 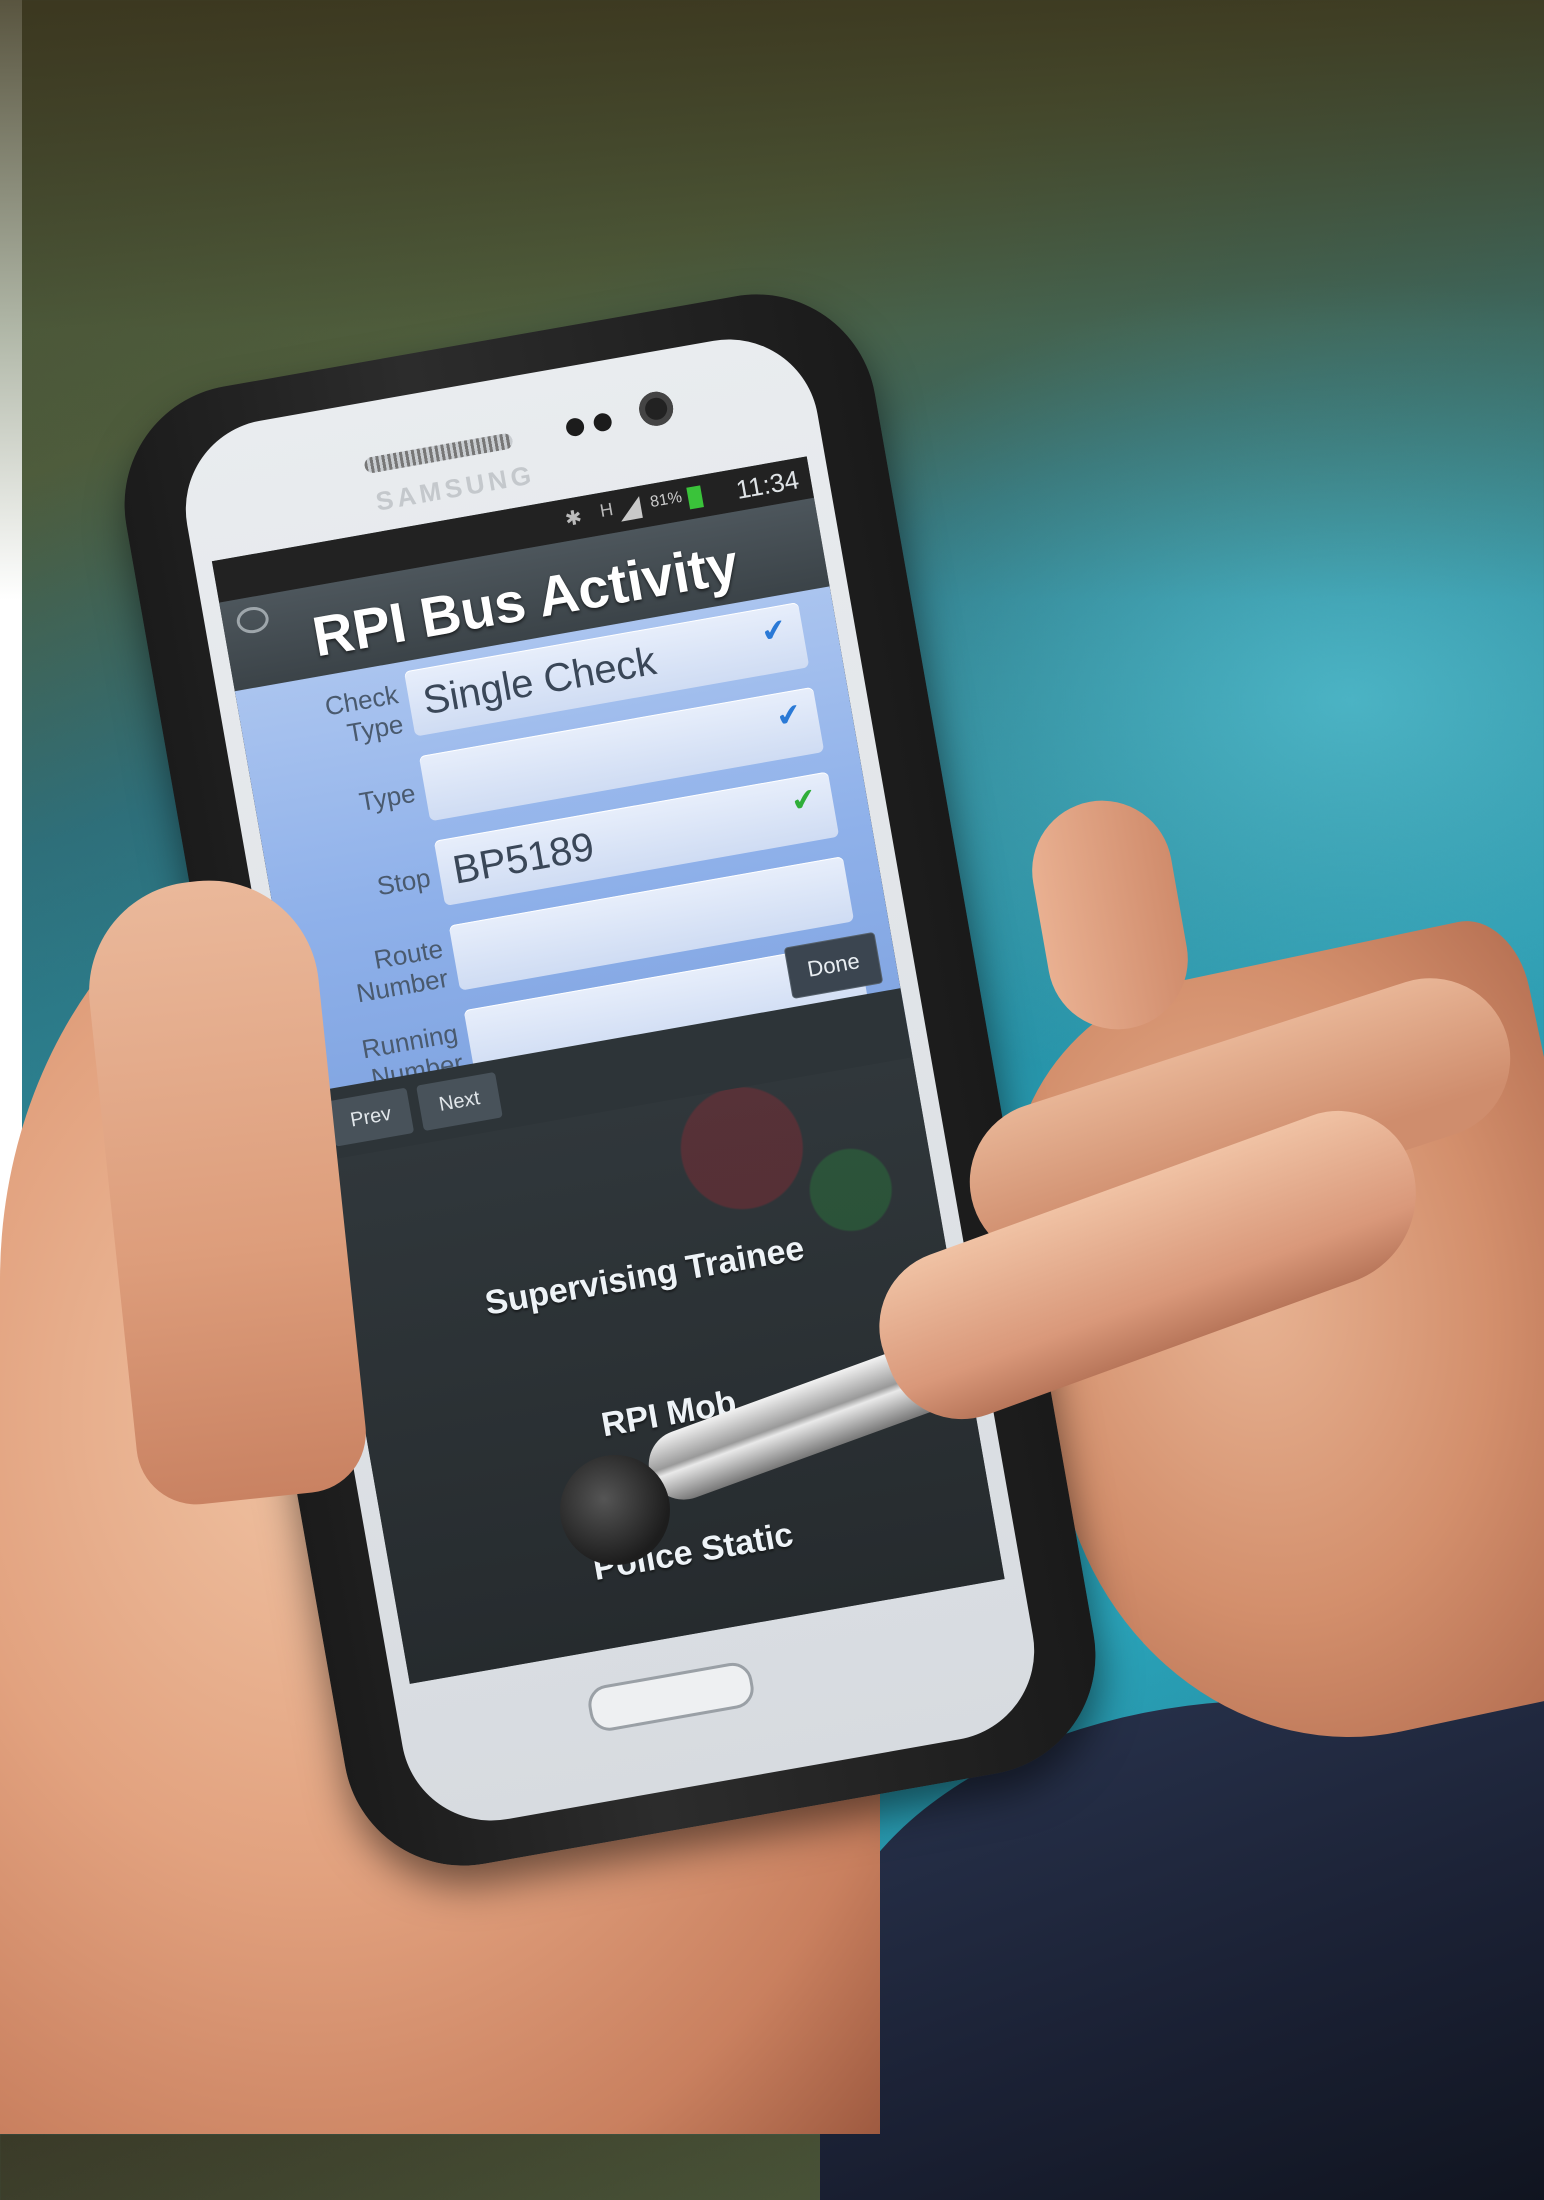 What do you see at coordinates (573, 519) in the screenshot?
I see `bluetooth-icon: ✱` at bounding box center [573, 519].